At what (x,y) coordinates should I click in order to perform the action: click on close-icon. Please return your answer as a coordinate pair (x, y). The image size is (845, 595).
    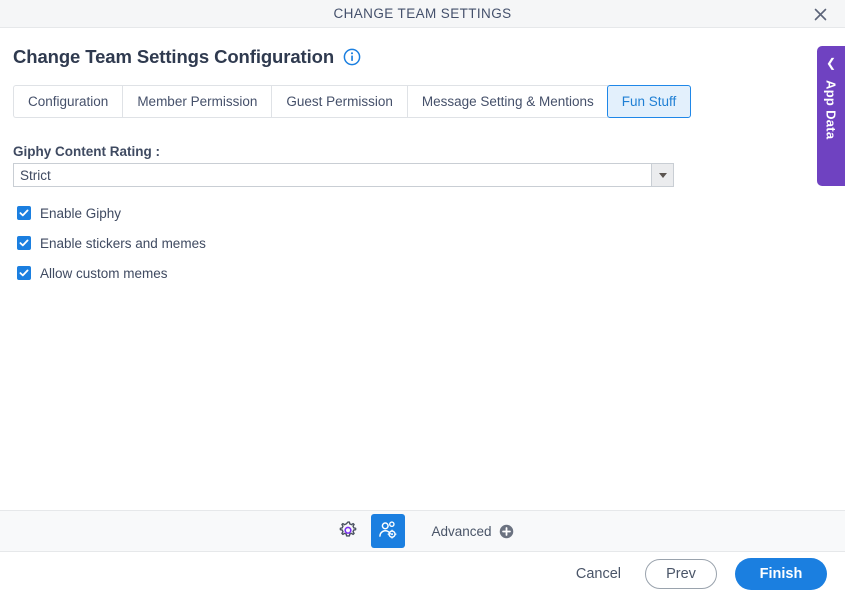
    Looking at the image, I should click on (820, 14).